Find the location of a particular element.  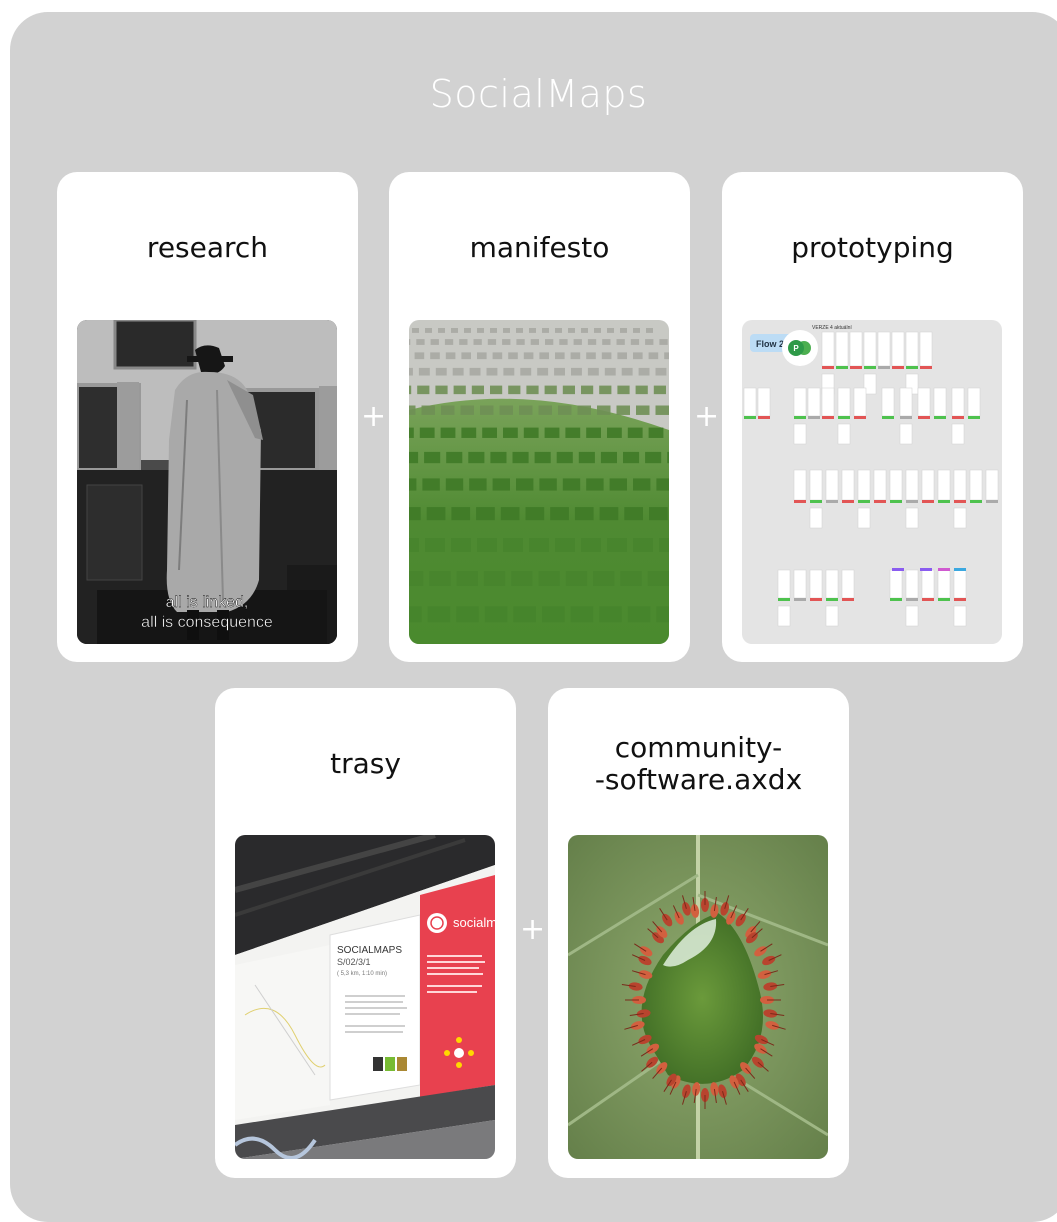

research-image: all is linked, all is consequence is located at coordinates (207, 482).